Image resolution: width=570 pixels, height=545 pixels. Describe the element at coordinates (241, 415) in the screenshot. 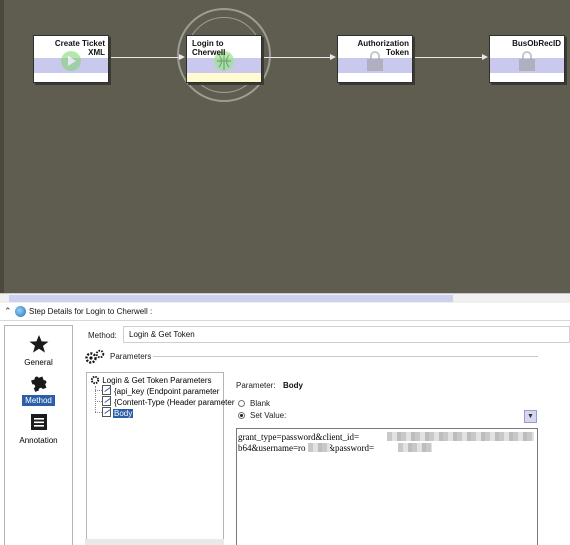

I see `set-value-radio` at that location.